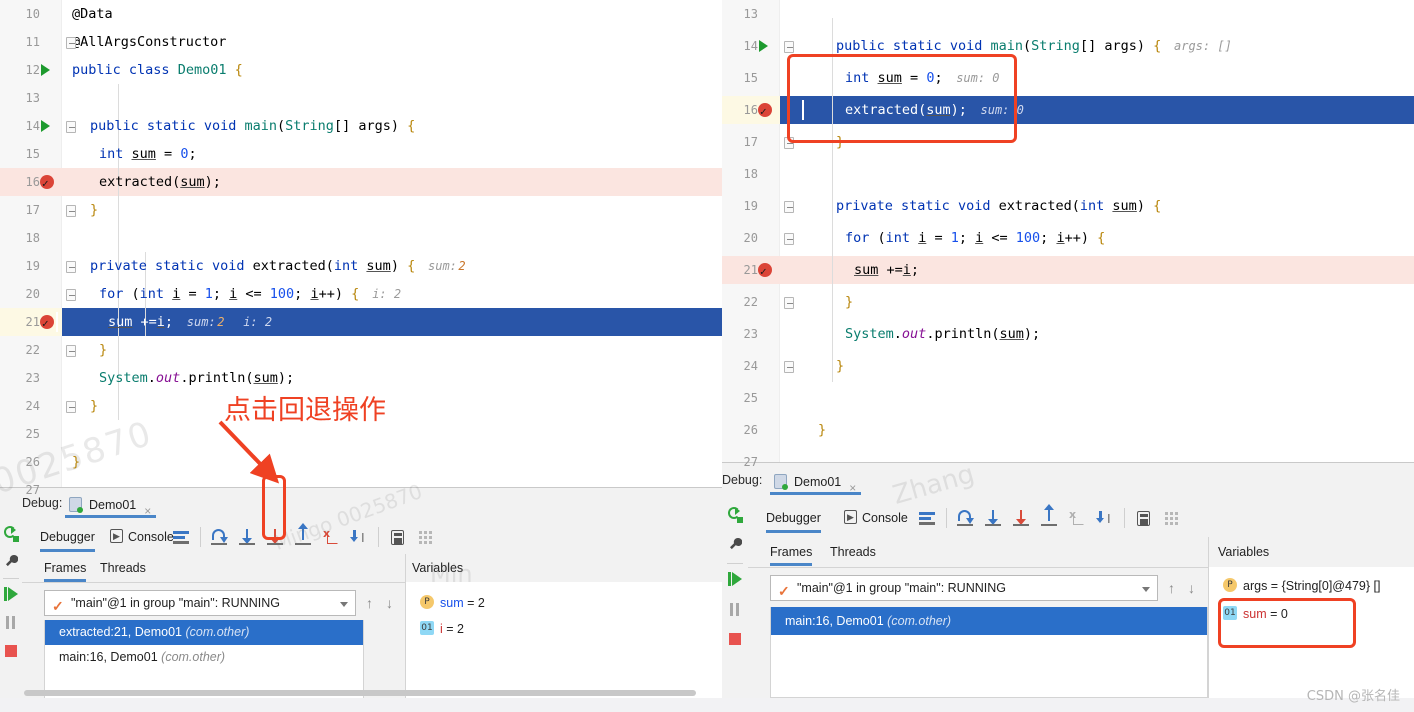  Describe the element at coordinates (360, 693) in the screenshot. I see `horizontal-scrollbar` at that location.